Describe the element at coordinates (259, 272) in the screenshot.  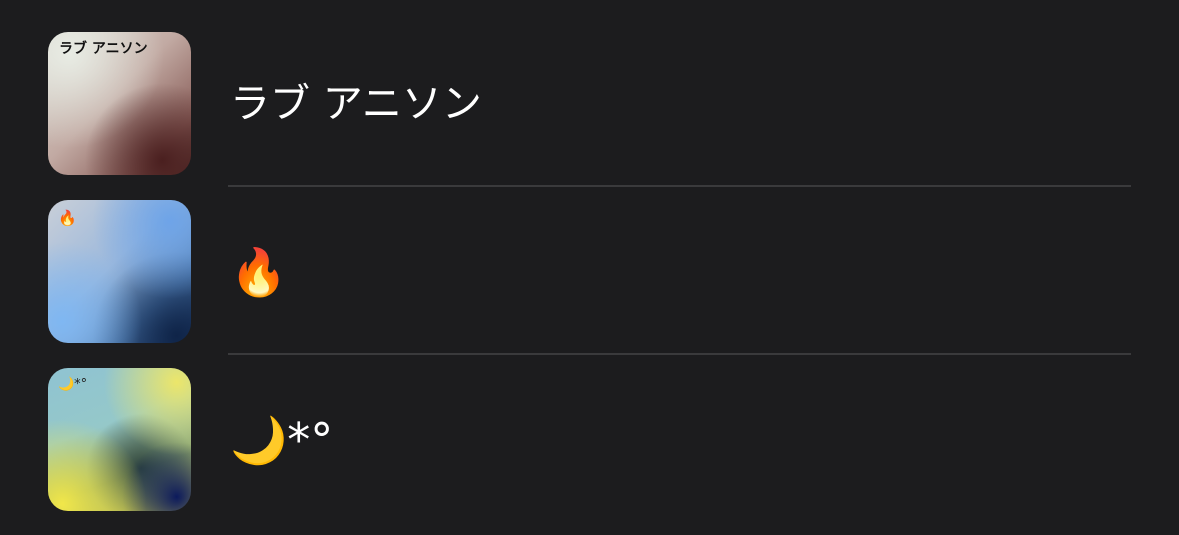
I see `playlist-title: 🔥` at that location.